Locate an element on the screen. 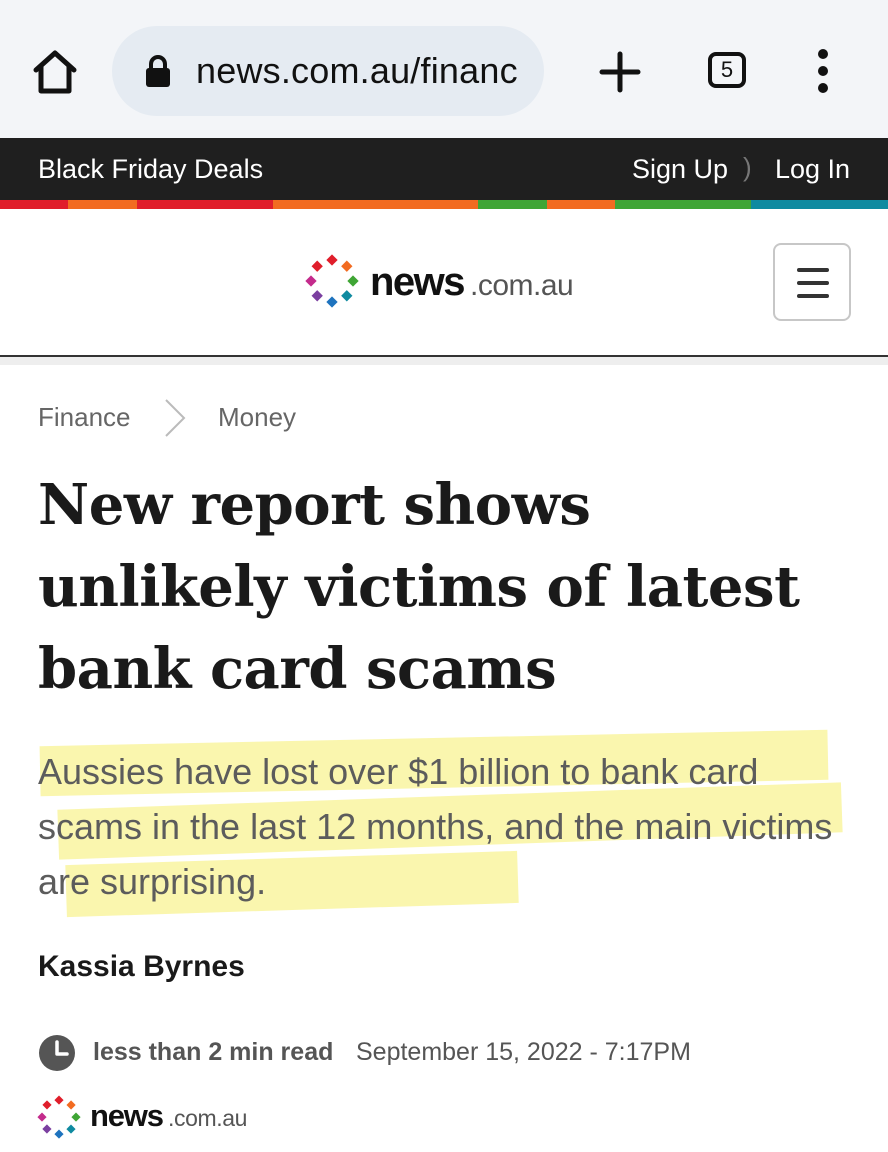 This screenshot has height=1152, width=888. menu-button is located at coordinates (812, 282).